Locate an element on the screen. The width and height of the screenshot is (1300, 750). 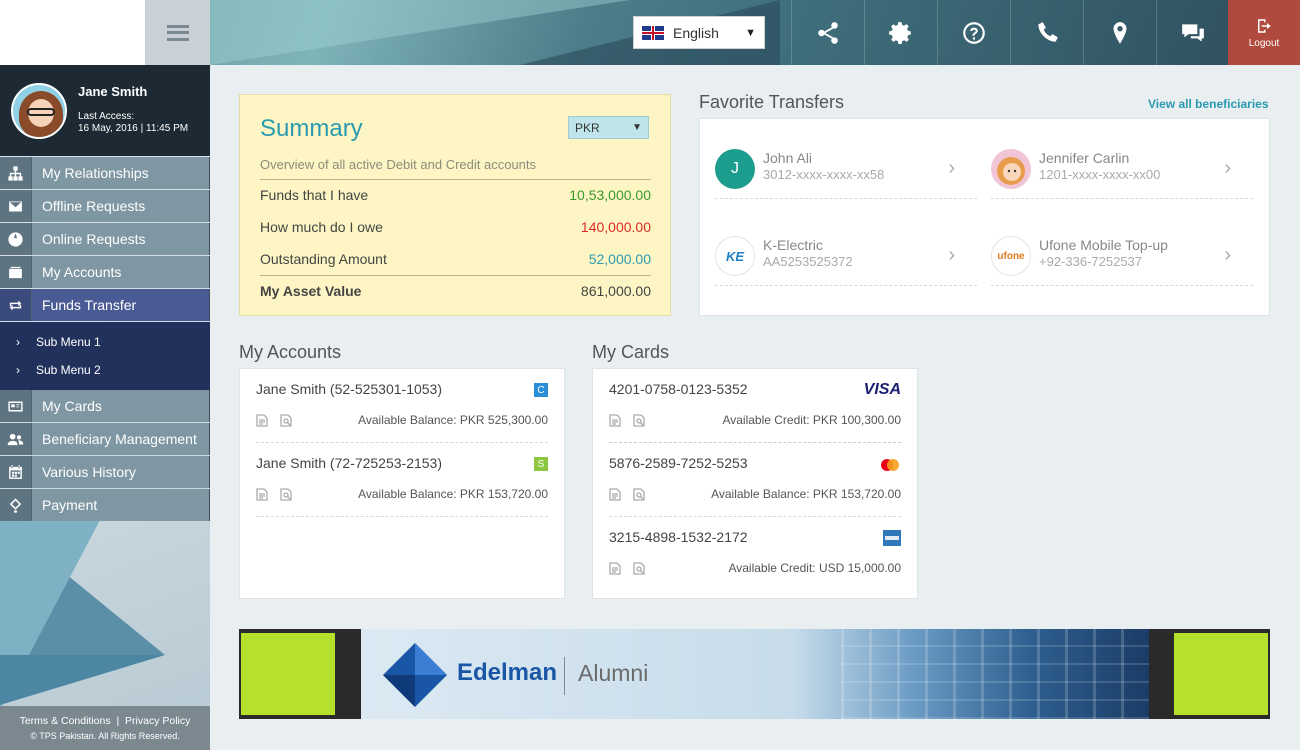
card-icon is located at coordinates (15, 406).